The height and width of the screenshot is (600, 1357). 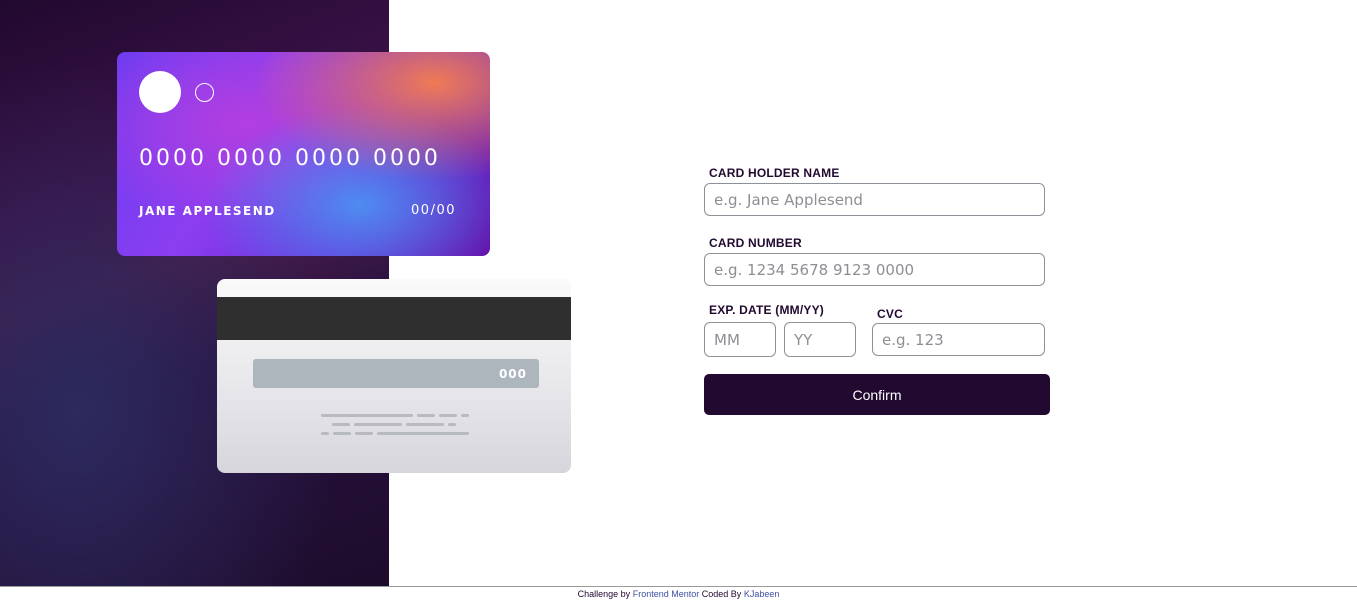 I want to click on cardholder-input, so click(x=874, y=199).